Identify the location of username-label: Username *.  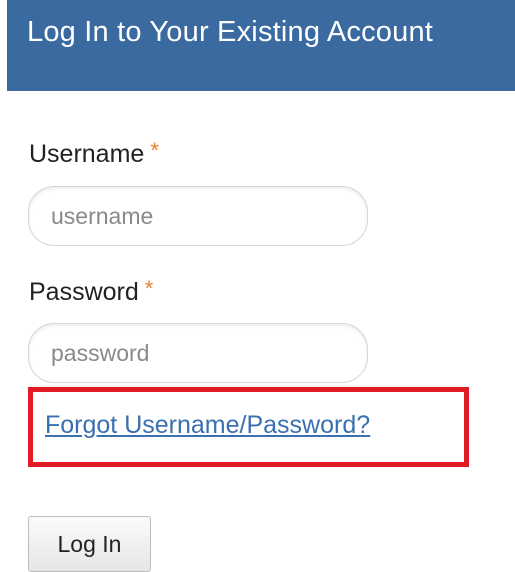
(94, 153).